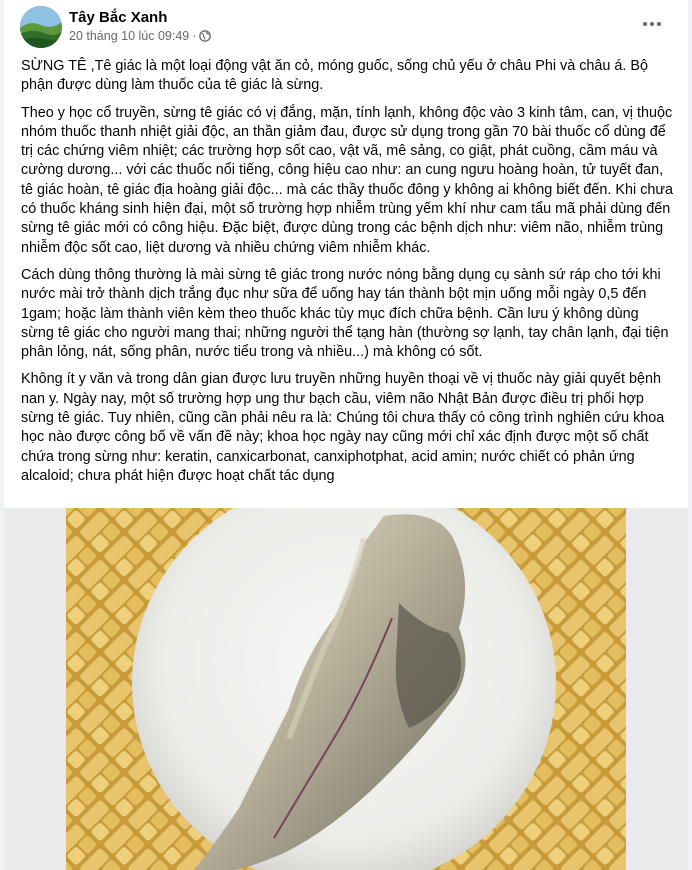 The image size is (692, 870). I want to click on globe-icon, so click(205, 36).